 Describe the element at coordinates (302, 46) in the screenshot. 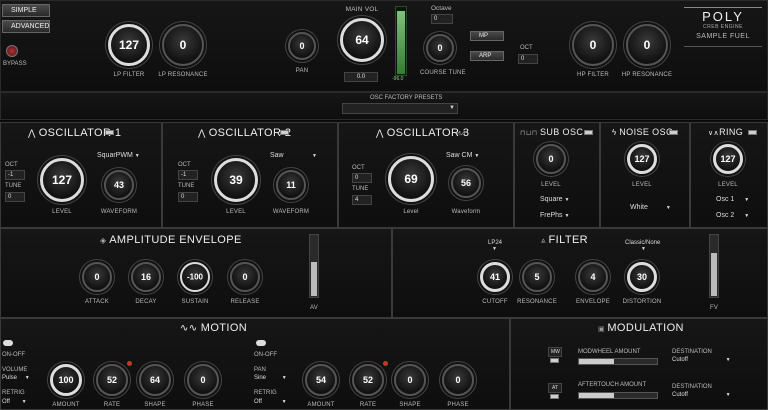

I see `pan-knob: 0` at that location.